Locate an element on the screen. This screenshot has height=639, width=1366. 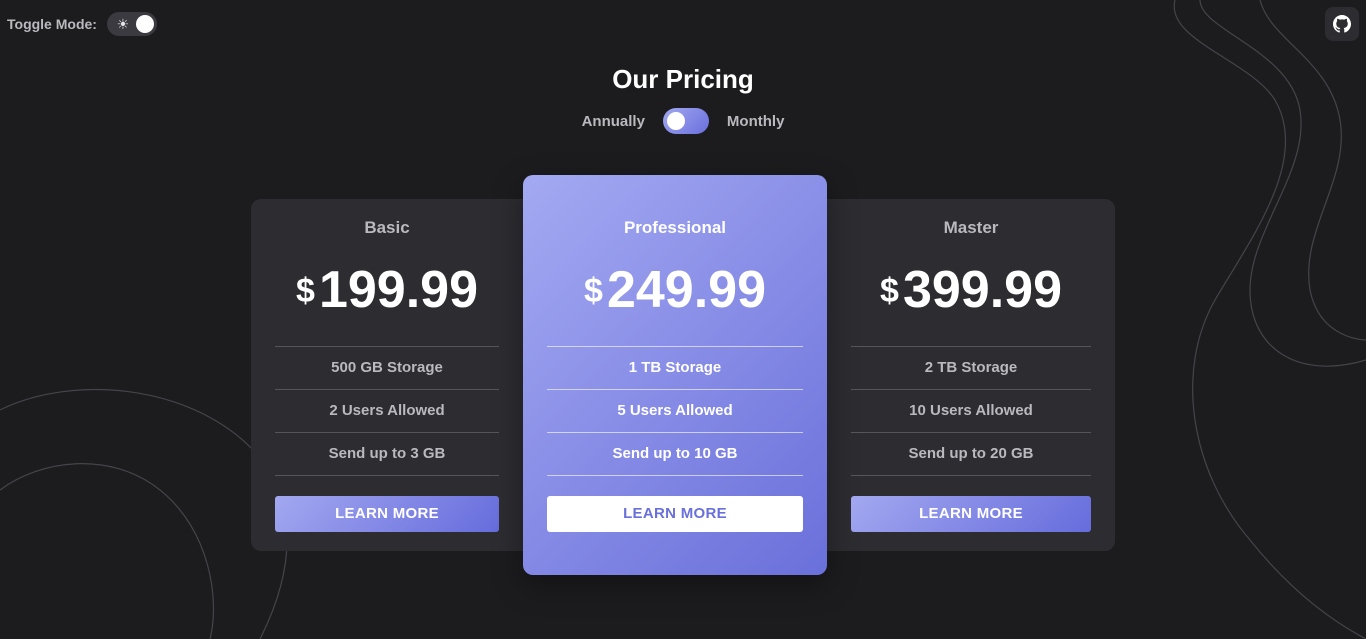
feature-item: 10 Users Allowed is located at coordinates (971, 411).